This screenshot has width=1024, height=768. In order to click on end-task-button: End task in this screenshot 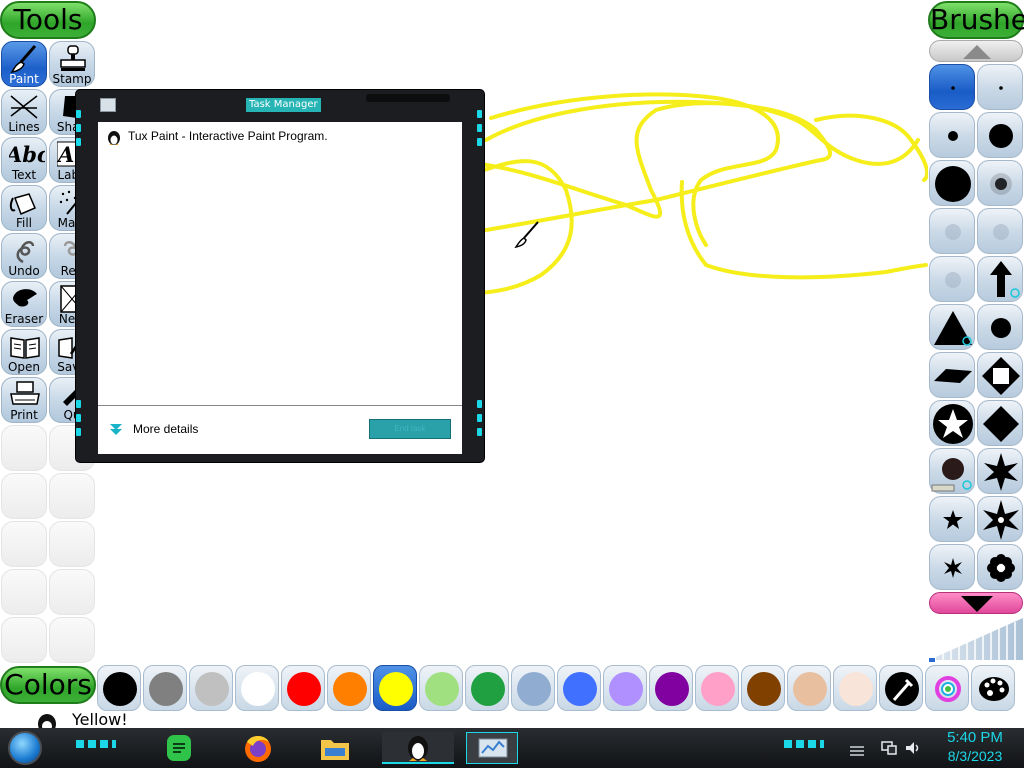, I will do `click(410, 429)`.